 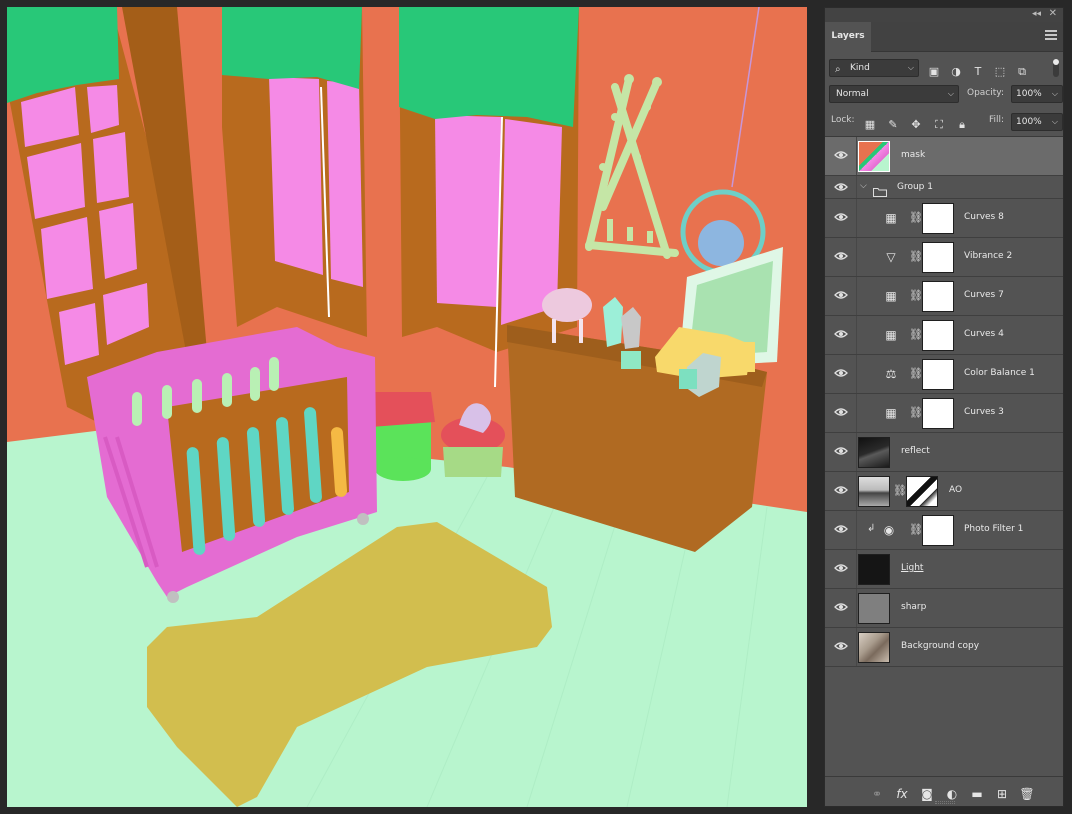 I want to click on layer-name: Background copy, so click(x=940, y=646).